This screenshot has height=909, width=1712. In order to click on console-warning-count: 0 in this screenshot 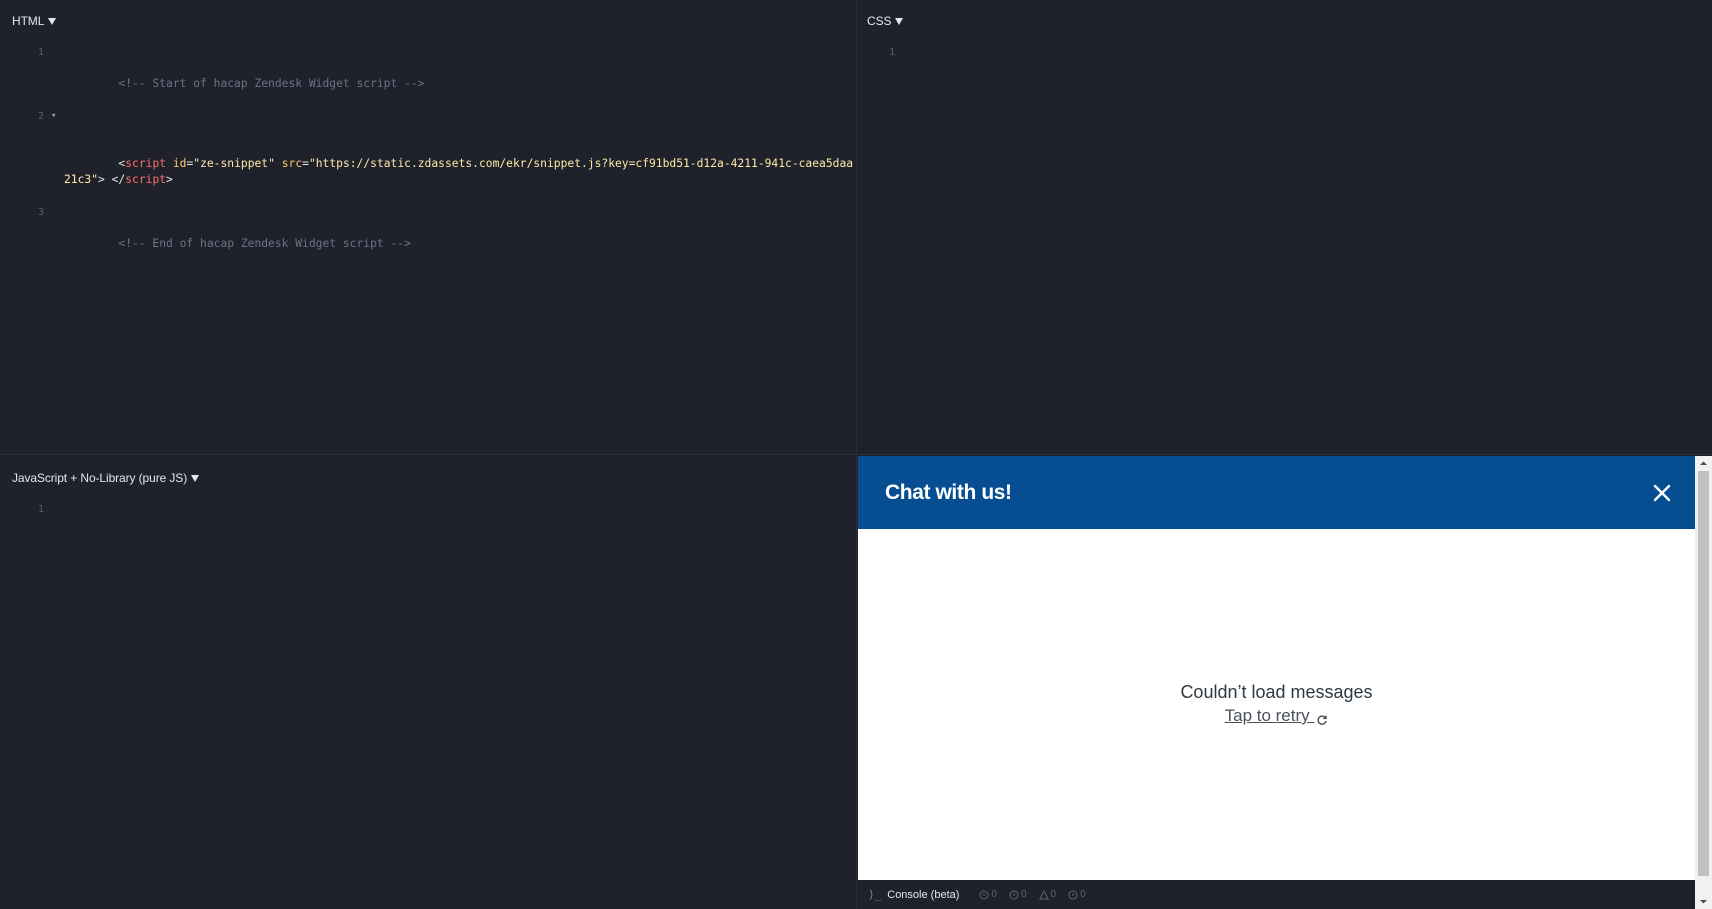, I will do `click(1047, 894)`.